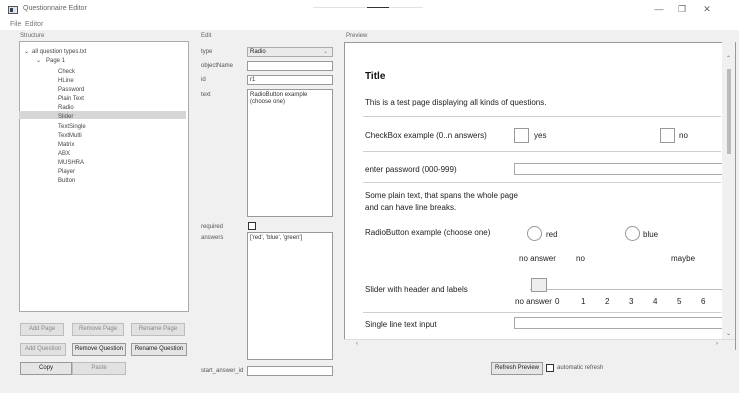  What do you see at coordinates (222, 371) in the screenshot?
I see `start-answer-id-label: start_answer_id` at bounding box center [222, 371].